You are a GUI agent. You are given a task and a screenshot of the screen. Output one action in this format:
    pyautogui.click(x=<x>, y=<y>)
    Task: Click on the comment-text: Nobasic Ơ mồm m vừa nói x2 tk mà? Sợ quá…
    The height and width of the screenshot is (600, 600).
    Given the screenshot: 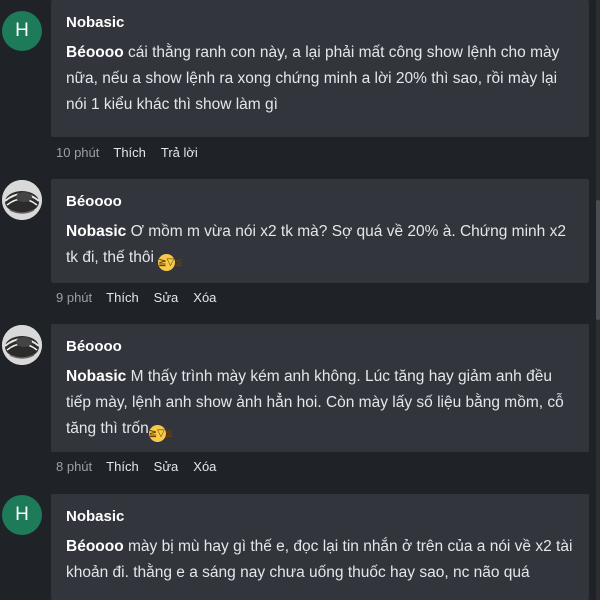 What is the action you would take?
    pyautogui.click(x=320, y=245)
    